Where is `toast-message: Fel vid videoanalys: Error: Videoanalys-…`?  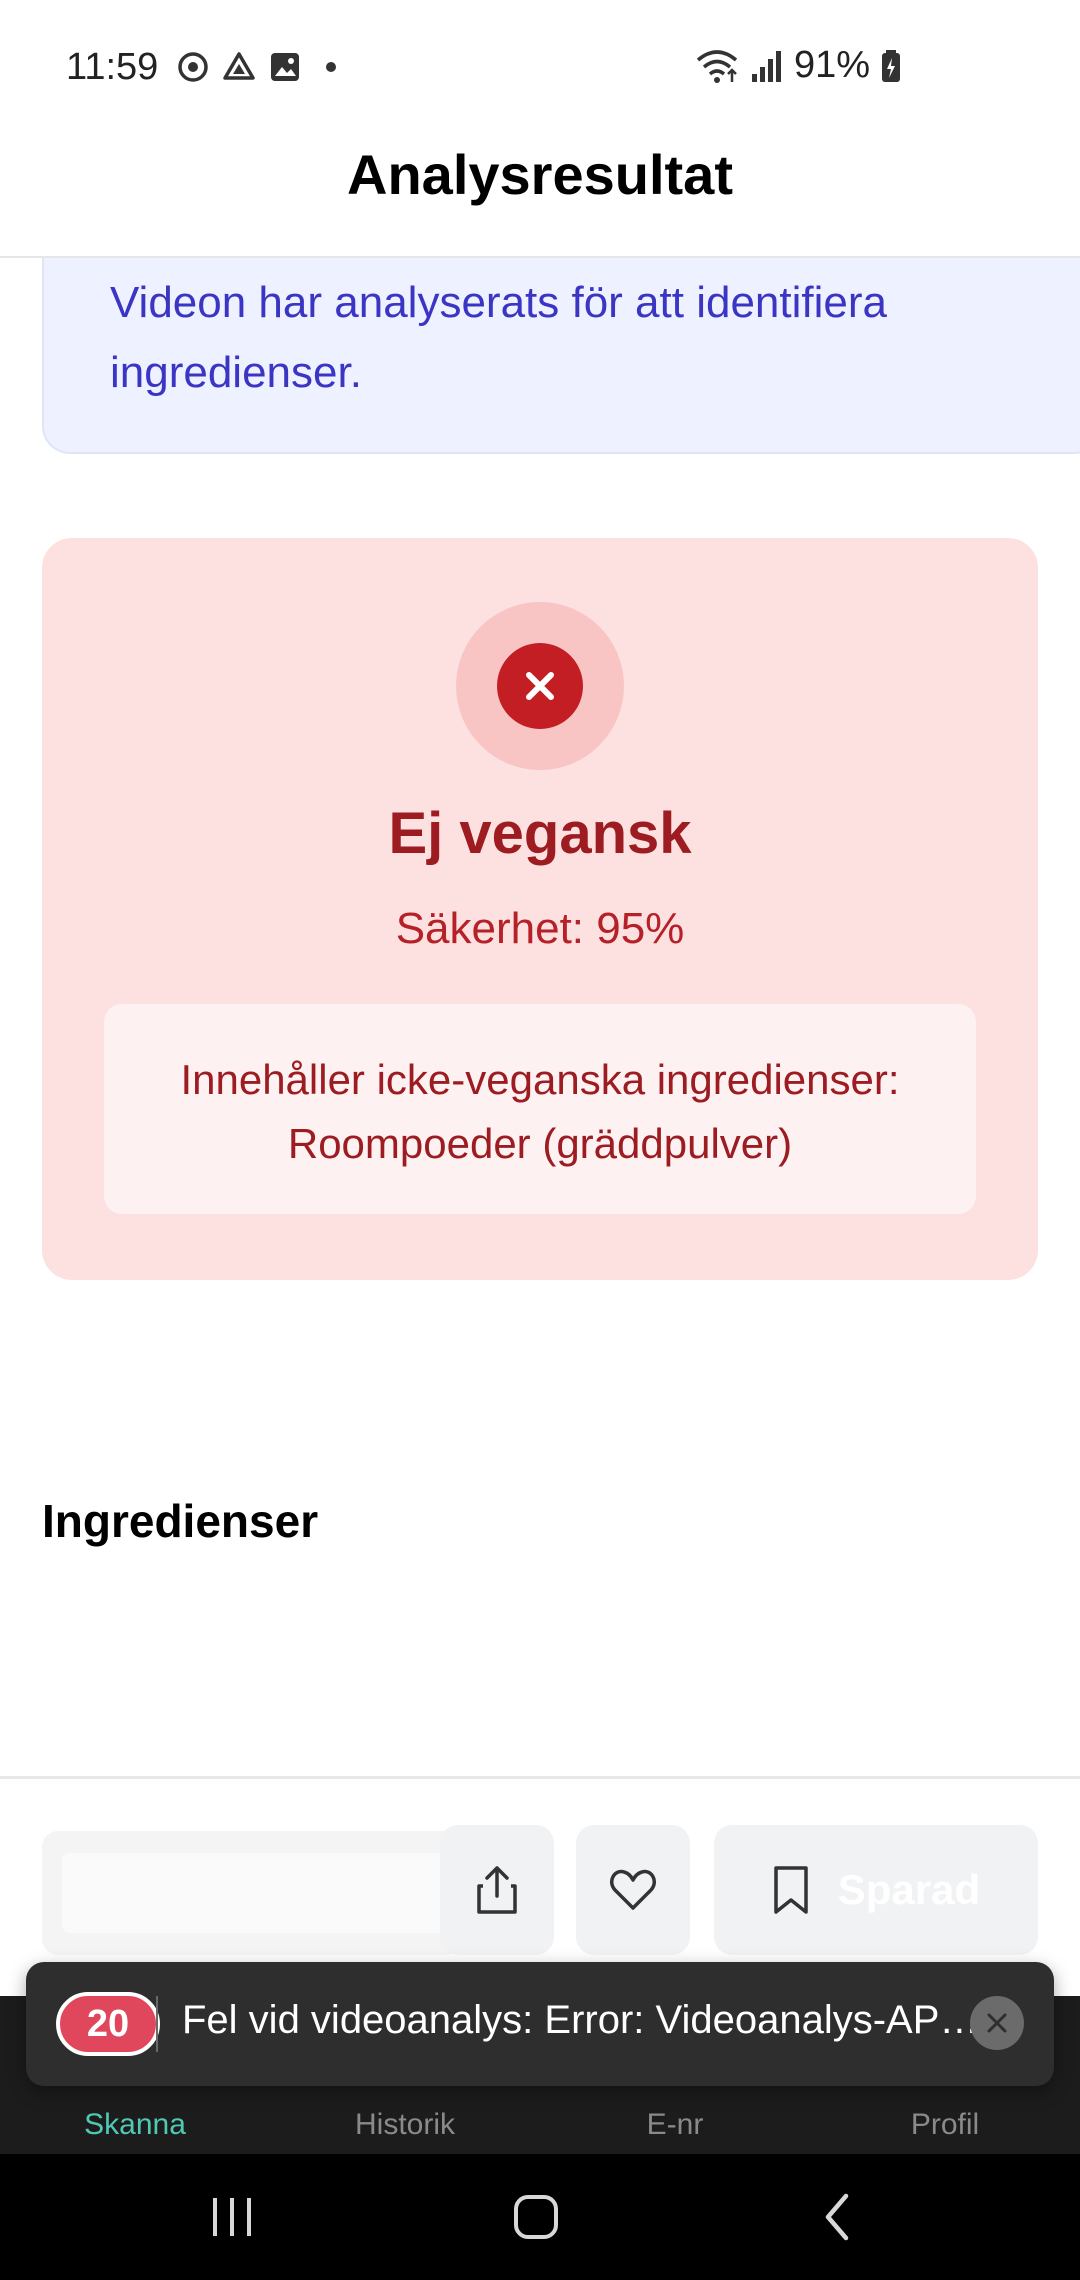
toast-message: Fel vid videoanalys: Error: Videoanalys-… is located at coordinates (582, 2020).